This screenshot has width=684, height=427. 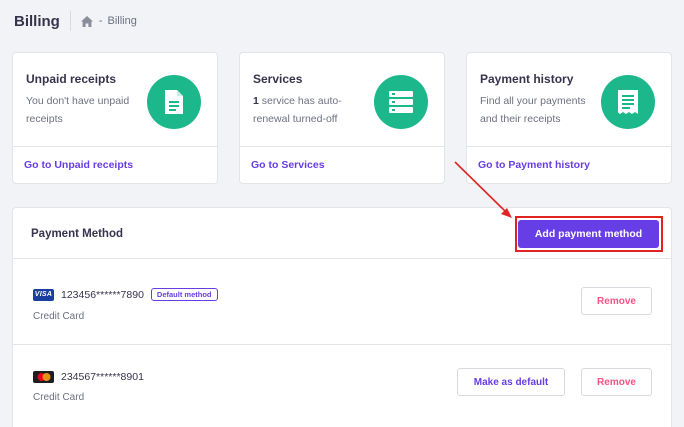 What do you see at coordinates (589, 234) in the screenshot?
I see `highlight-box` at bounding box center [589, 234].